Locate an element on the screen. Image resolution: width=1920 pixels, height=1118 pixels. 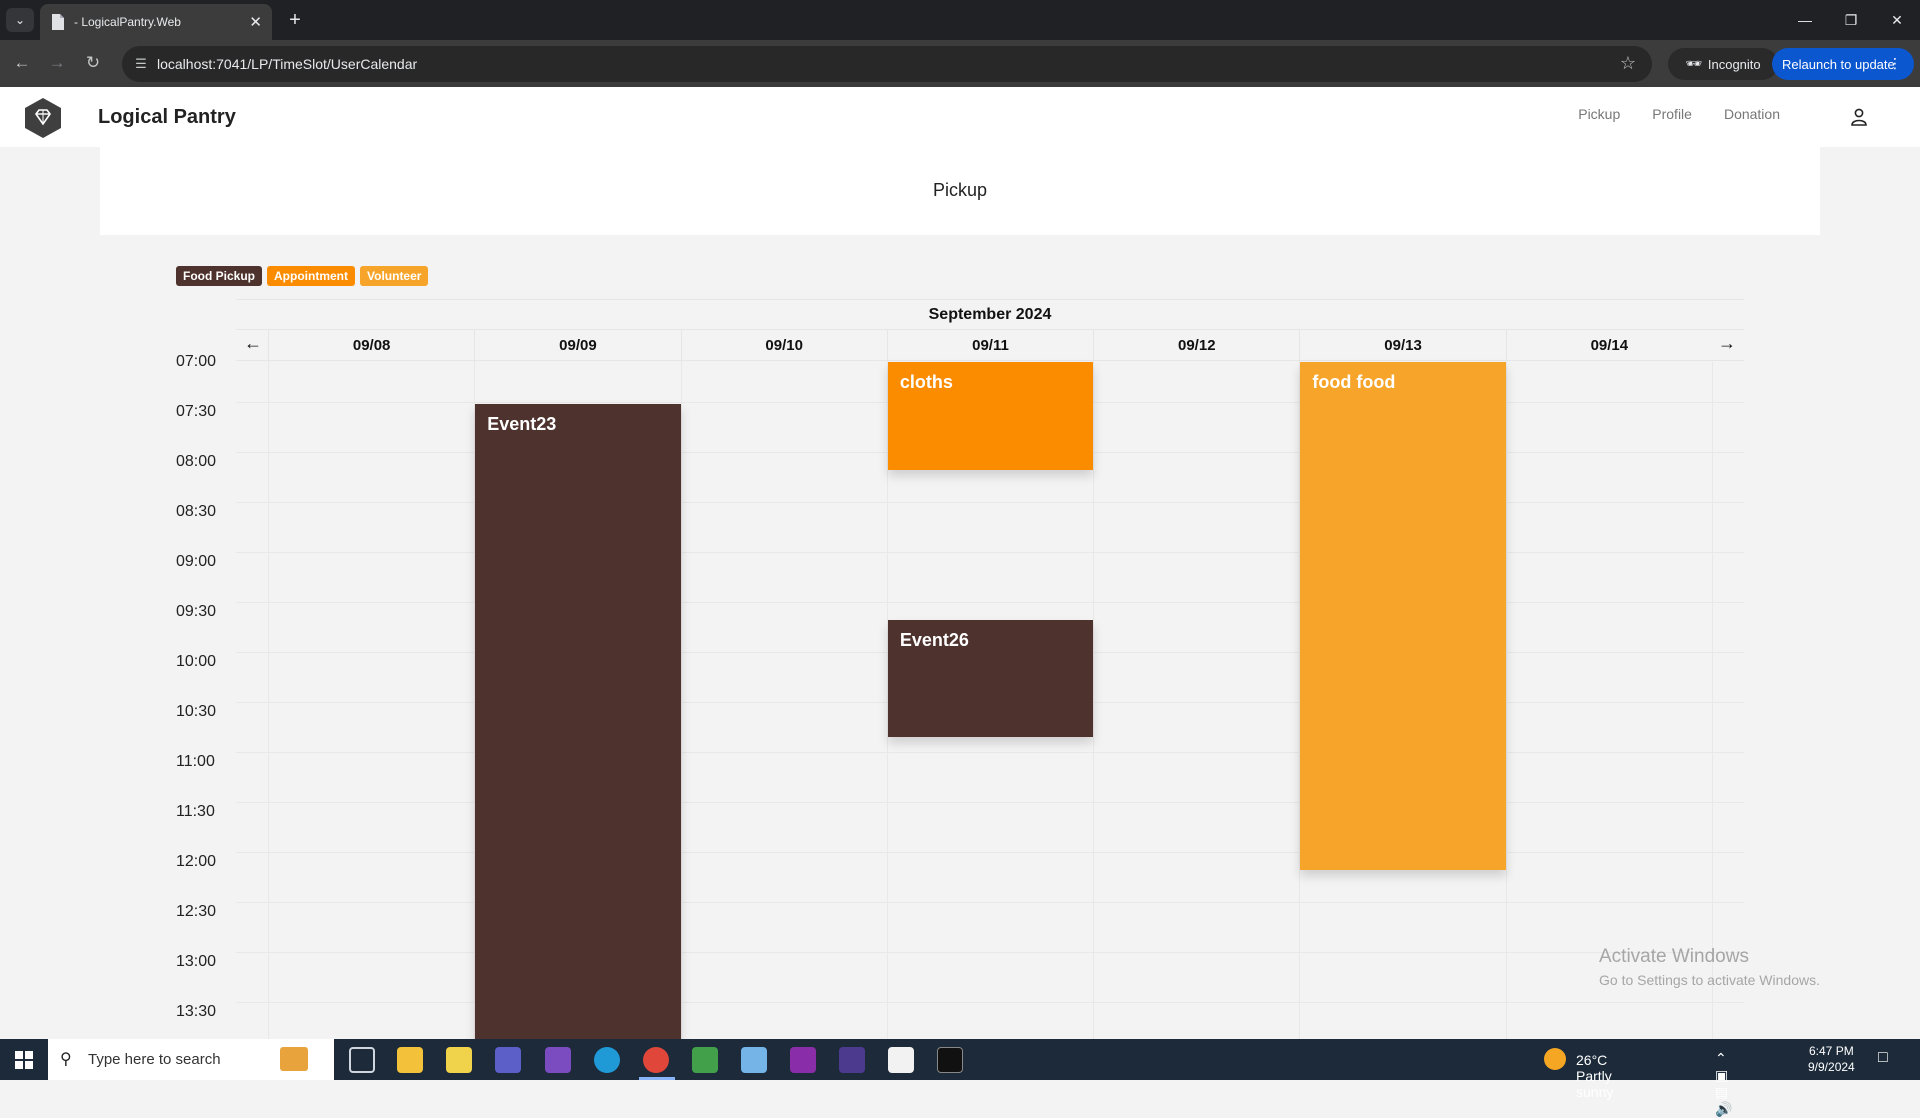
day-header-09-13: 09/13 is located at coordinates (1402, 346).